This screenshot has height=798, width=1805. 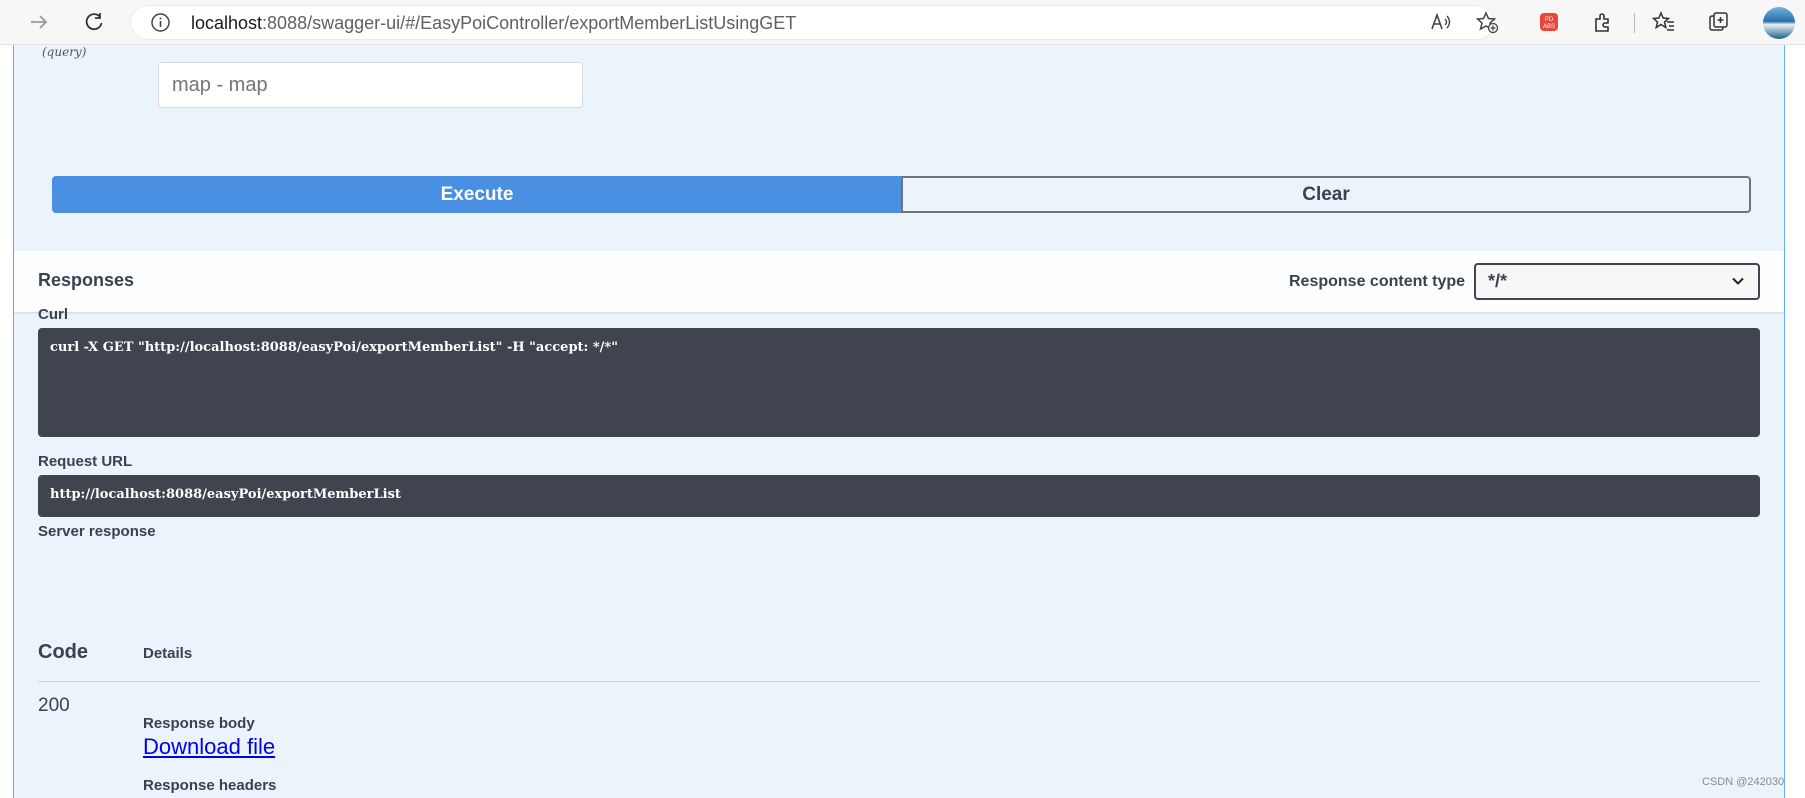 I want to click on execute-button: Execute, so click(x=477, y=194).